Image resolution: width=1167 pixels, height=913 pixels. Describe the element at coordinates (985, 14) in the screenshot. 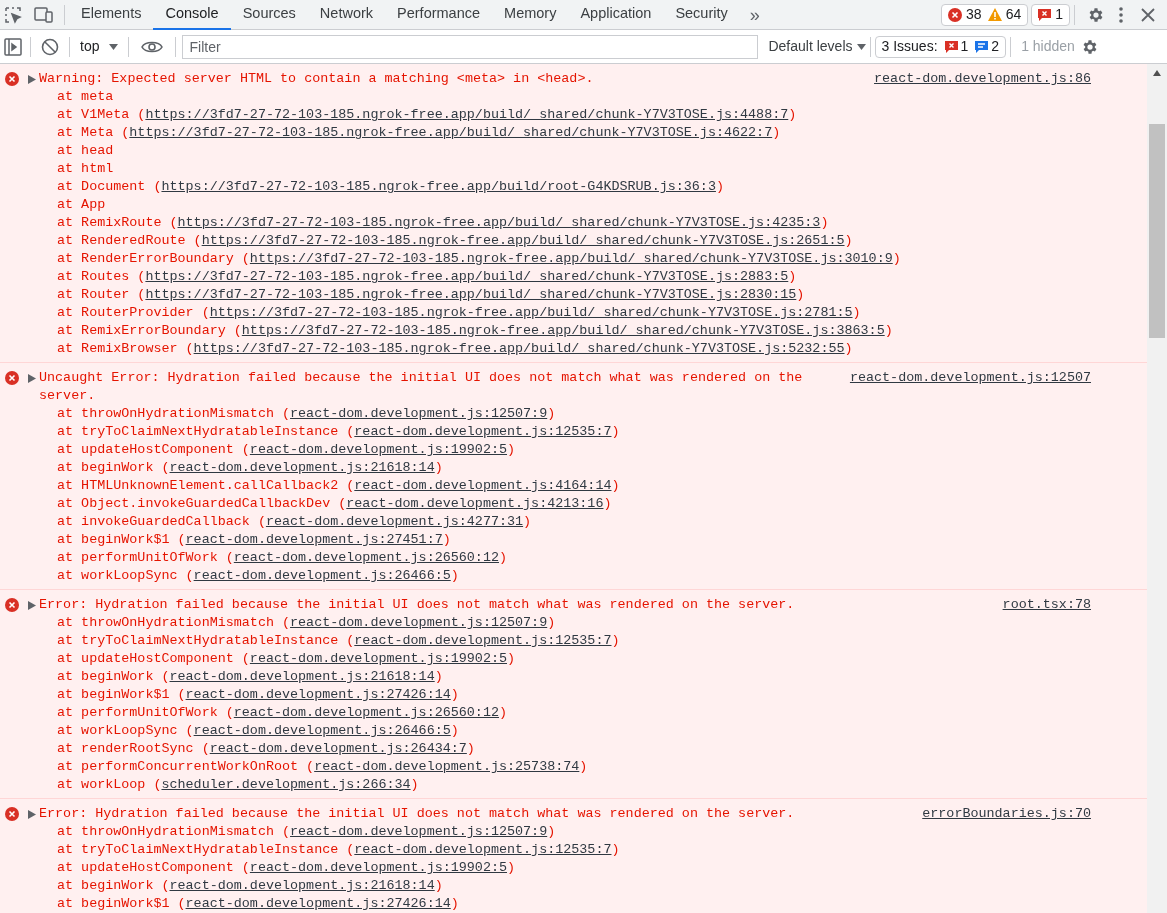

I see `counters-badge: 38 64` at that location.